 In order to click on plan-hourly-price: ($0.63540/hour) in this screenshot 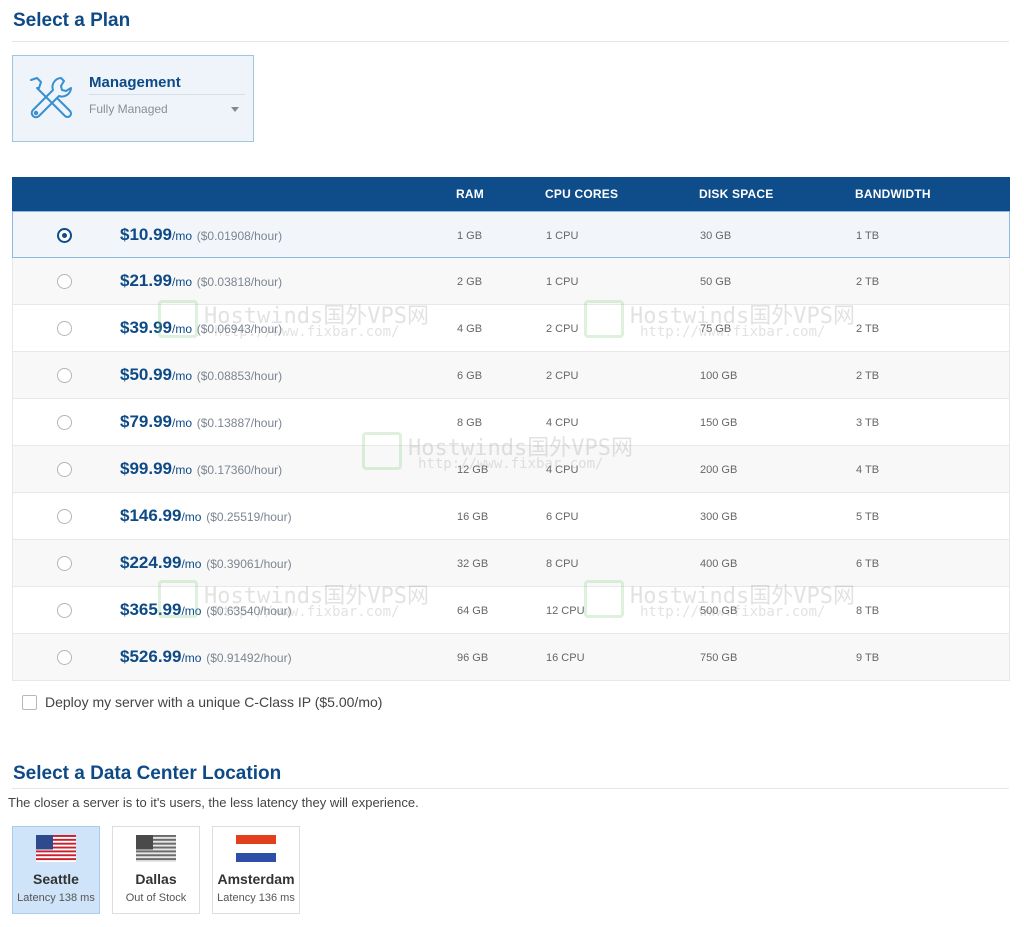, I will do `click(249, 611)`.